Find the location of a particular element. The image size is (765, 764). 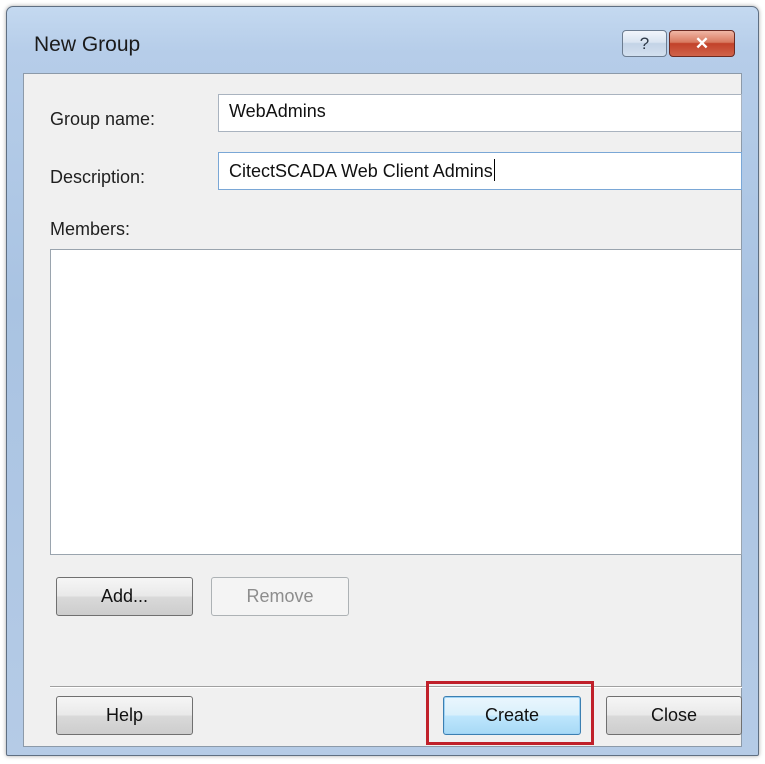

title-bar: New Group ? ✕ is located at coordinates (382, 40).